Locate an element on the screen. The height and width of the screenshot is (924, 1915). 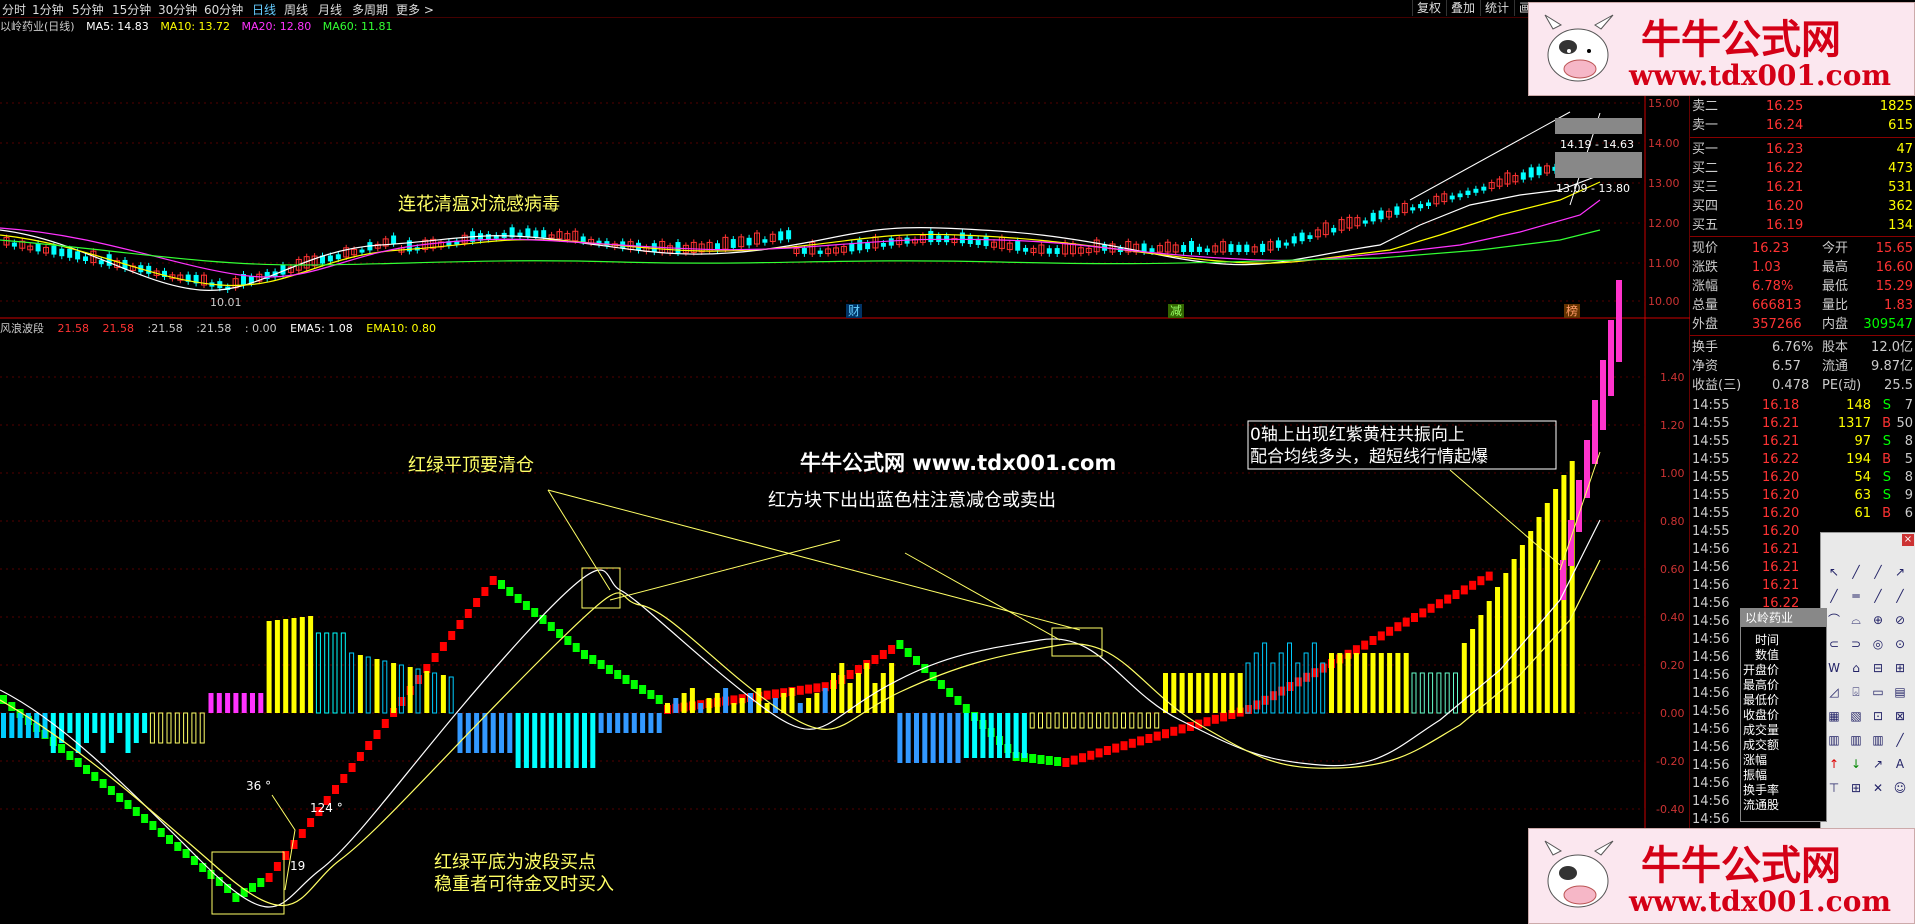
draw-tool-icon: W is located at coordinates (1834, 668).